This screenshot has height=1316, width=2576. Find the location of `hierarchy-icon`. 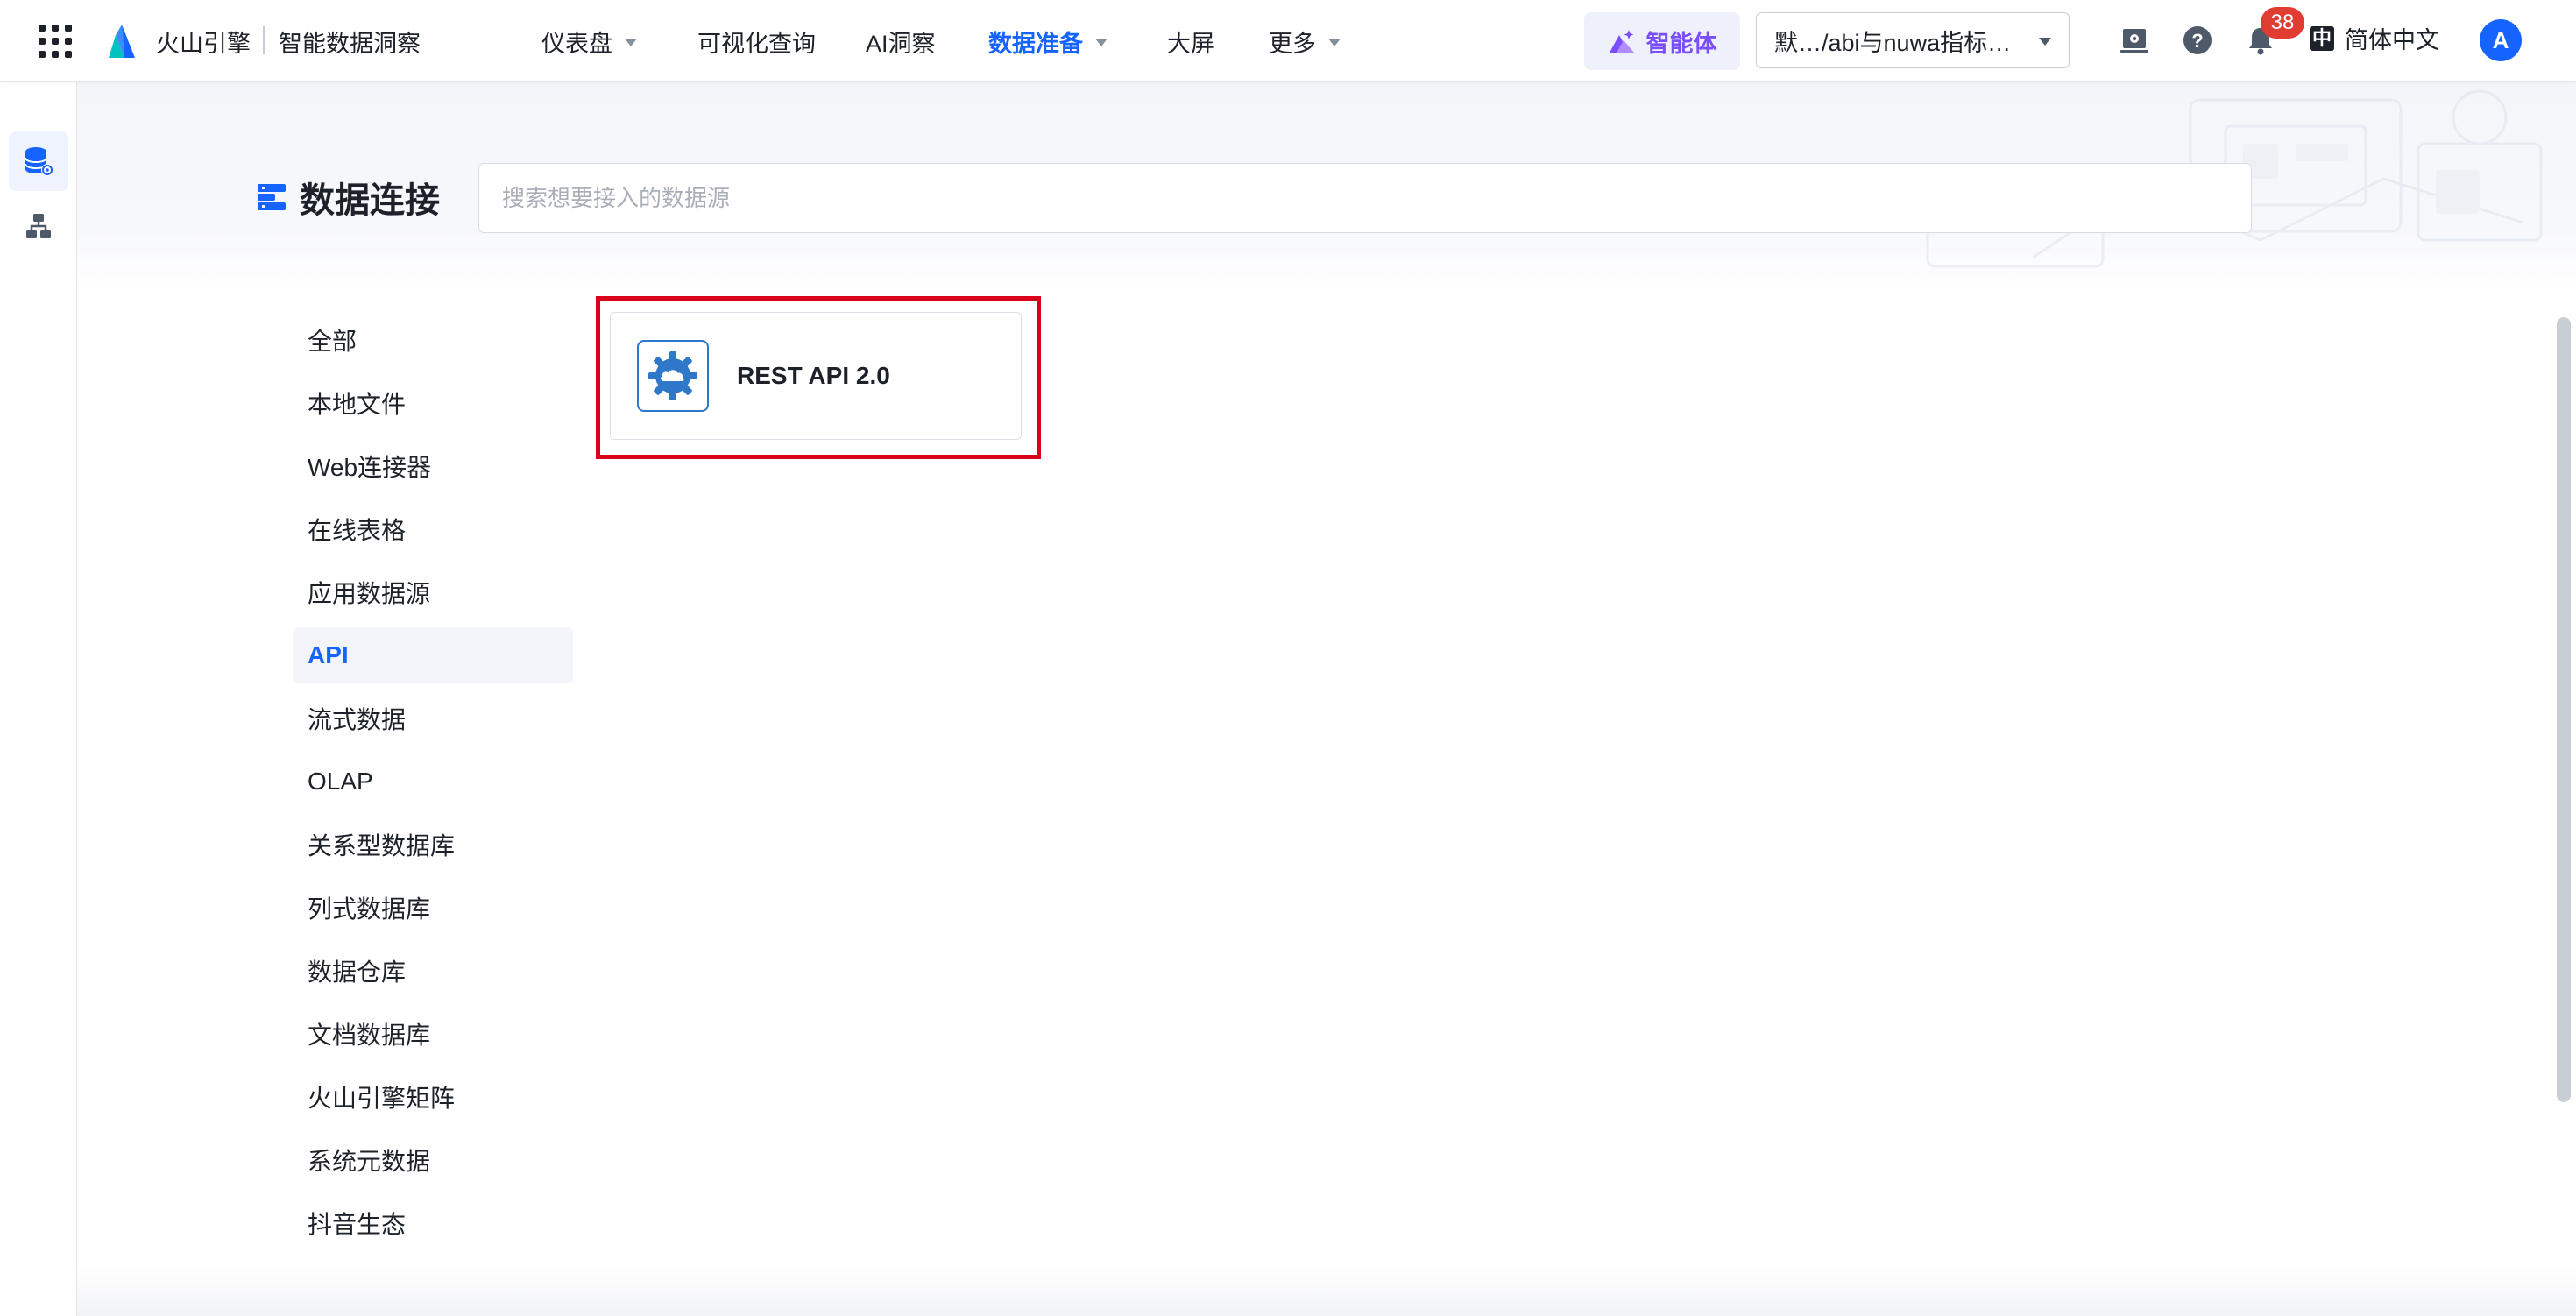

hierarchy-icon is located at coordinates (38, 226).